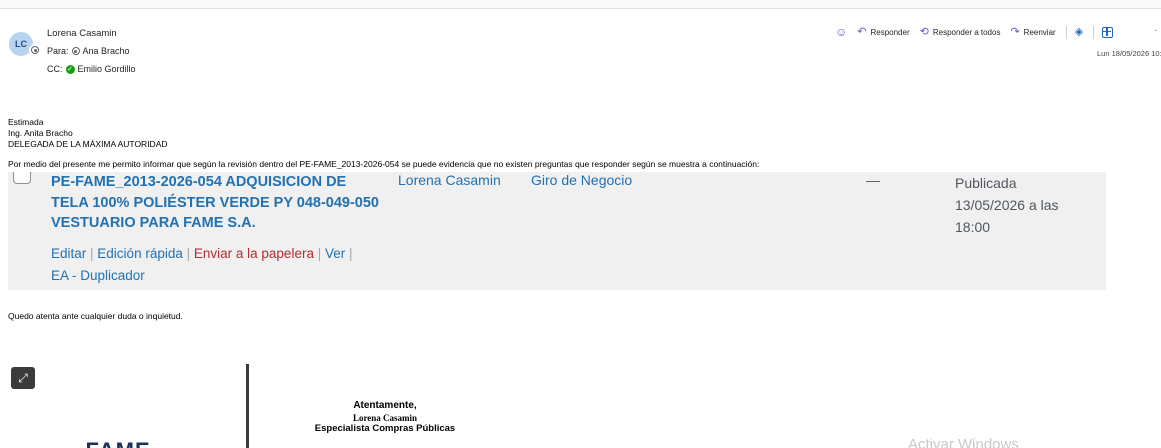 The width and height of the screenshot is (1161, 448). I want to click on activation-watermark: Activar Windows, so click(963, 442).